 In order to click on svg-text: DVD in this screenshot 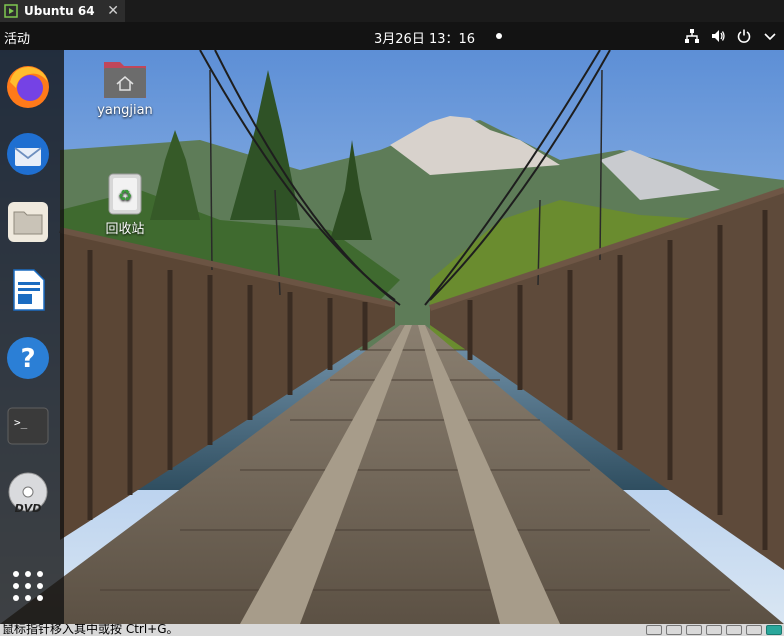, I will do `click(28, 508)`.